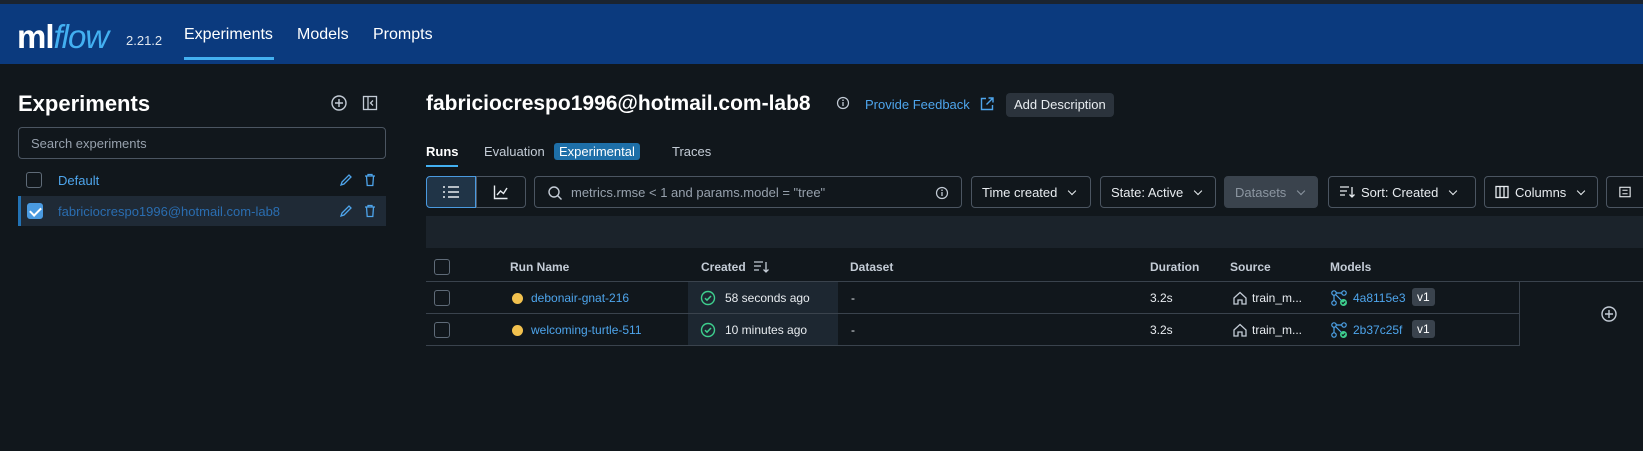 The image size is (1643, 451). I want to click on top-navigation-bar: mlflow 2.21.2 Experiments Models Prompts, so click(821, 34).